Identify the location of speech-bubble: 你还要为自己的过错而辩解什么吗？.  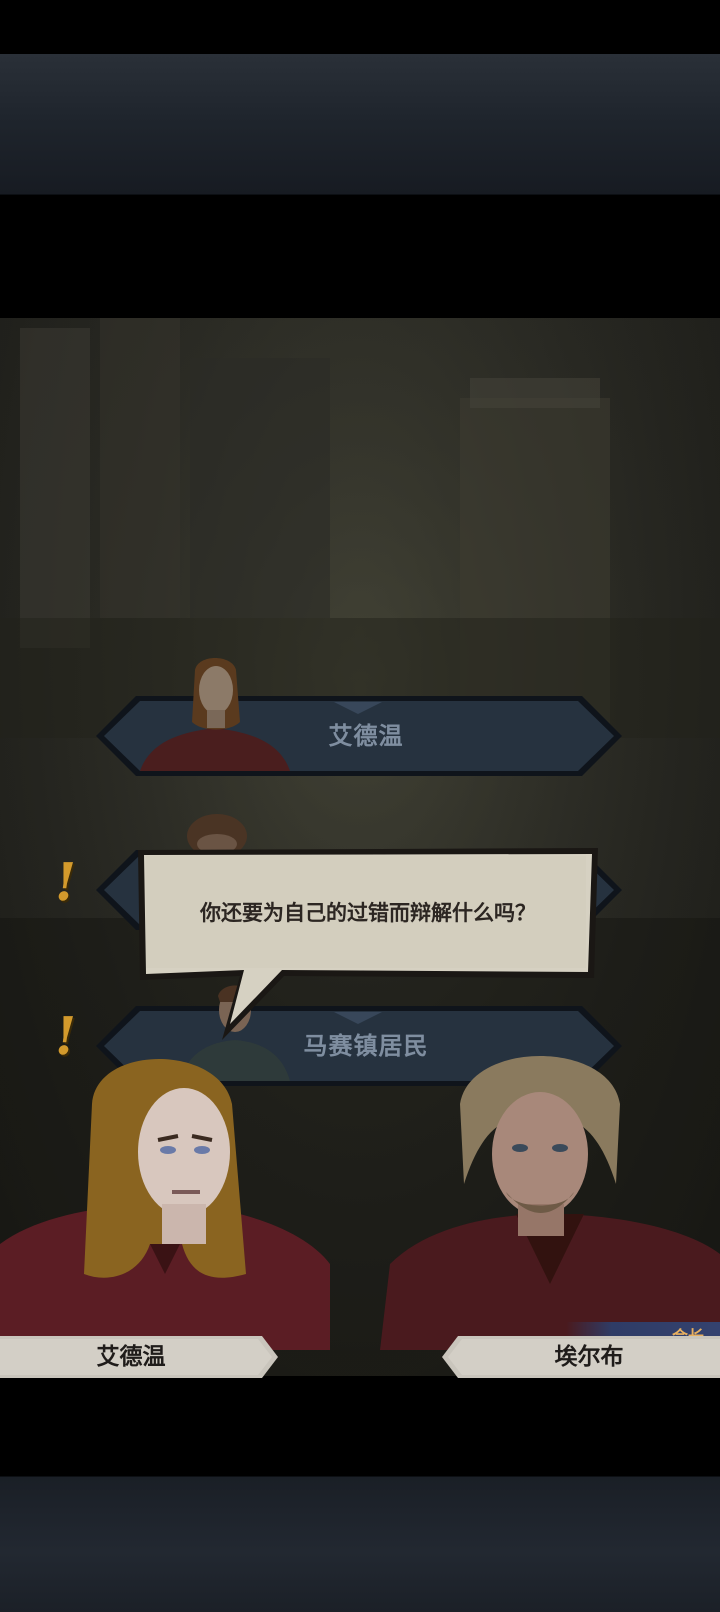
(368, 943).